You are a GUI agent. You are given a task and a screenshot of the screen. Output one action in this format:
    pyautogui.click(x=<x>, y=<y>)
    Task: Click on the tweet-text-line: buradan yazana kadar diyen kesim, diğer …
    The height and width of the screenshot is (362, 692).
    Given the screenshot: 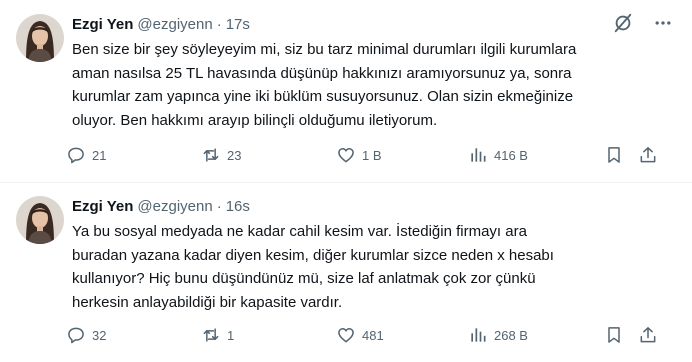 What is the action you would take?
    pyautogui.click(x=313, y=255)
    